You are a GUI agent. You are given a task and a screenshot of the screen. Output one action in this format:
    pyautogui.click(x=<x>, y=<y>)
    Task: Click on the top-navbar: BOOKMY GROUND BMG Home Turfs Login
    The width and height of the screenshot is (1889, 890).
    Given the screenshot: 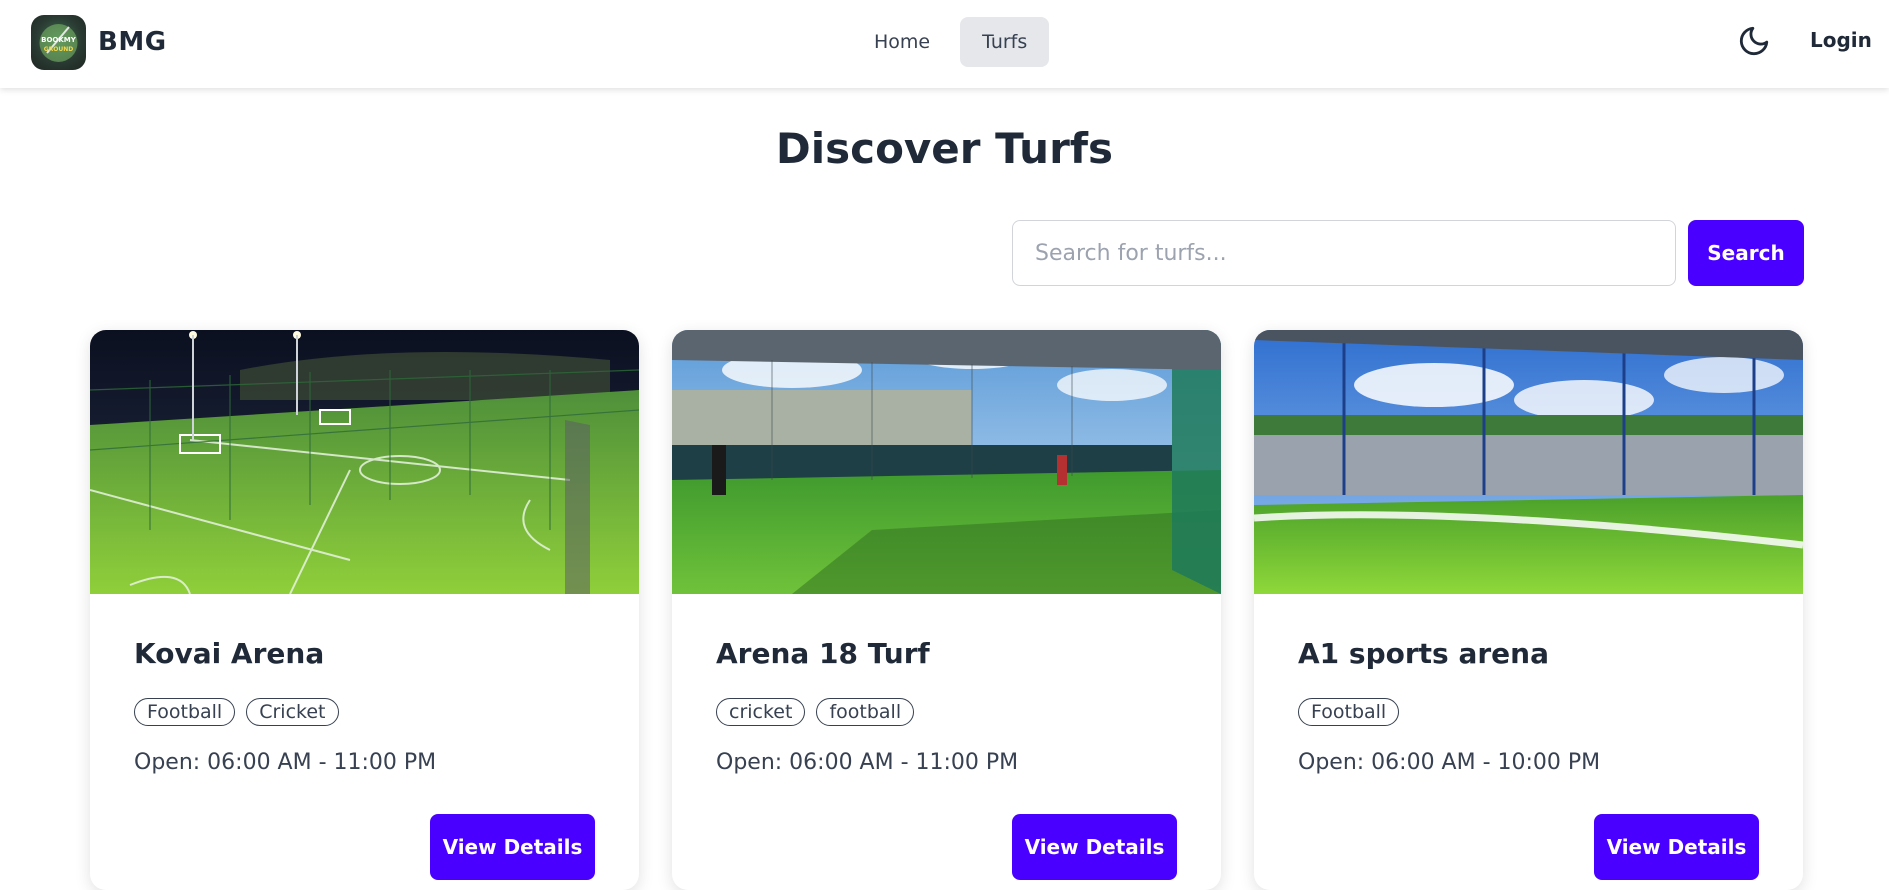 What is the action you would take?
    pyautogui.click(x=944, y=44)
    